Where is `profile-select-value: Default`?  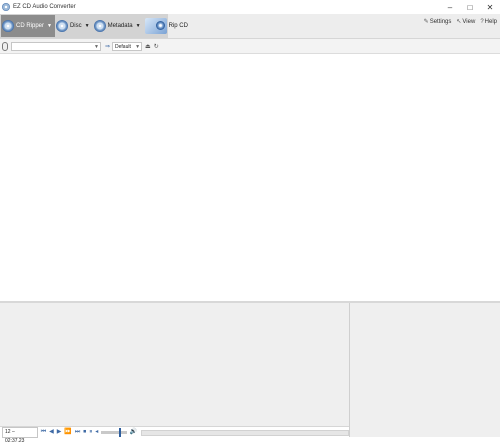 profile-select-value: Default is located at coordinates (123, 46).